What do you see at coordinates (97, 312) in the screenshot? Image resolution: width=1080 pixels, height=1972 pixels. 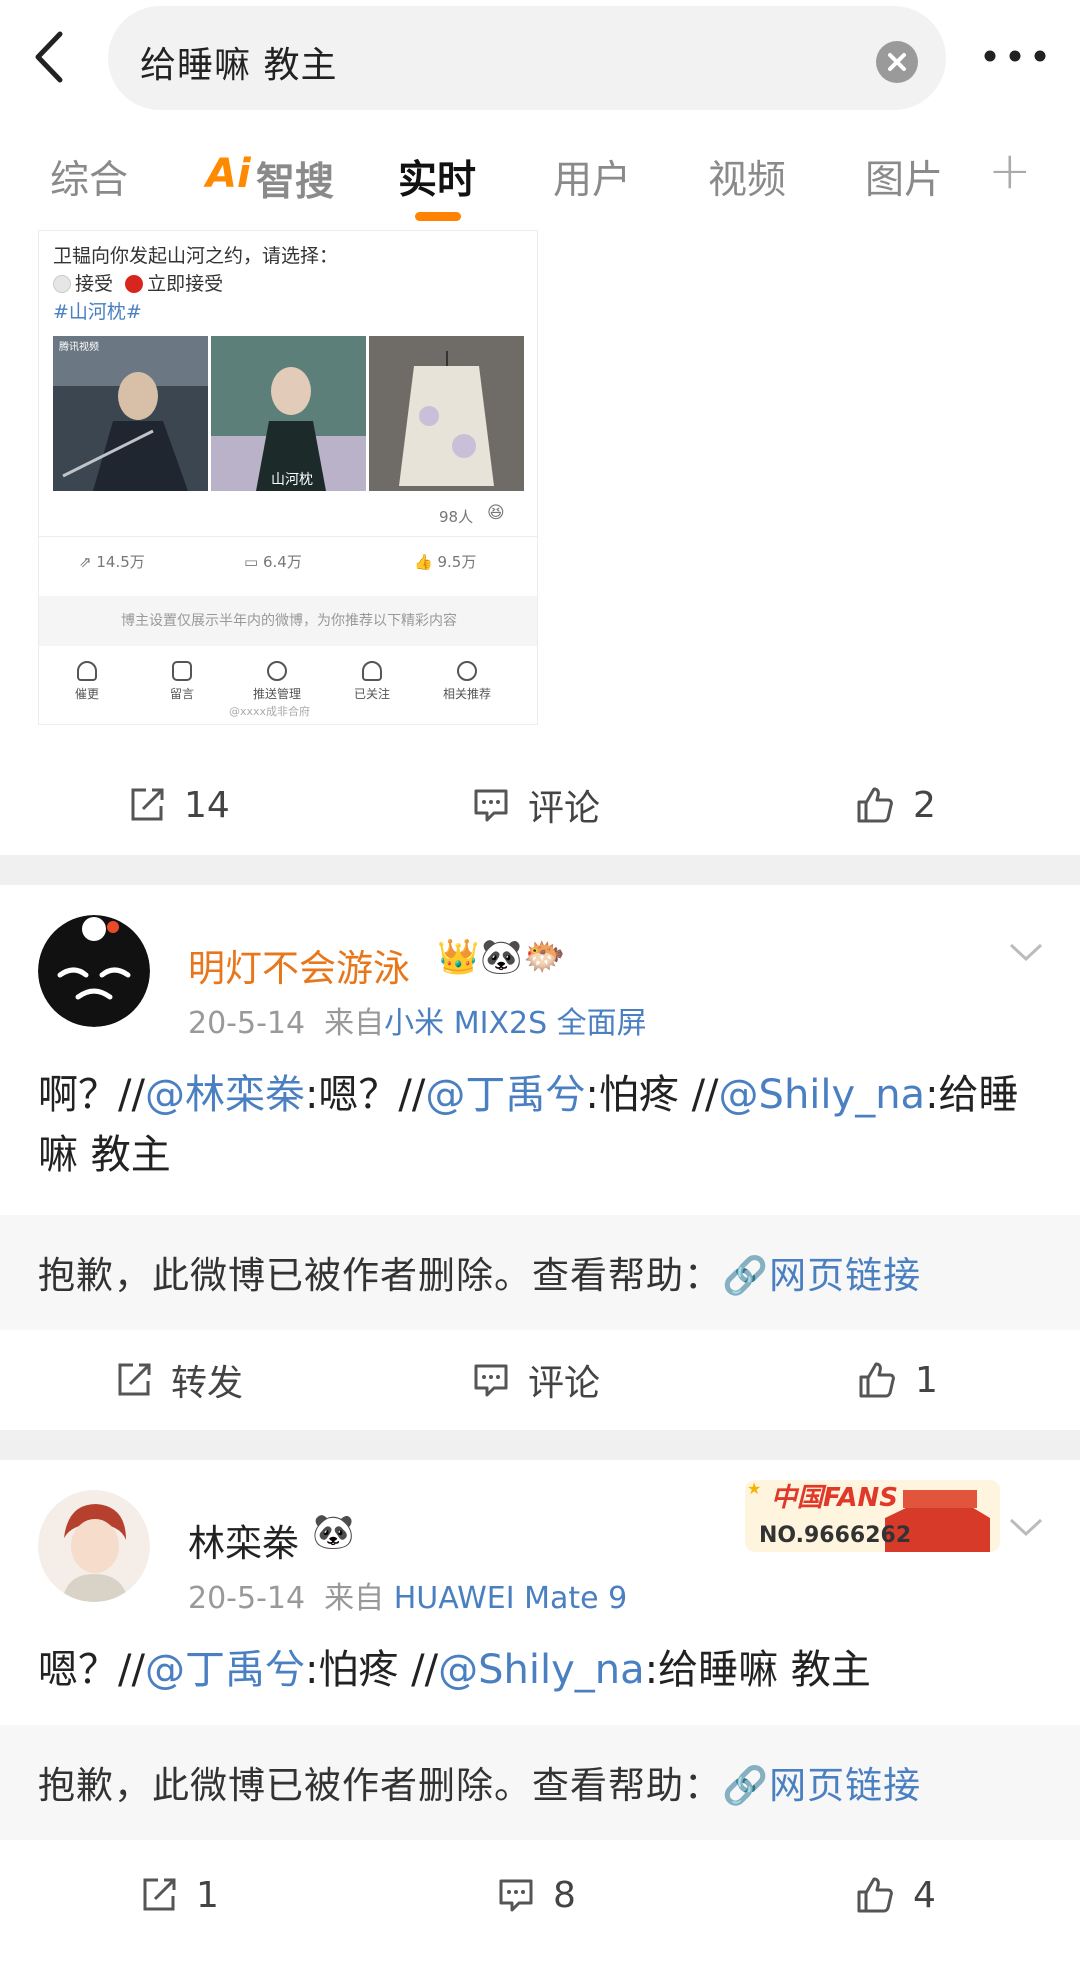 I see `embed-hashtag: #山河枕#` at bounding box center [97, 312].